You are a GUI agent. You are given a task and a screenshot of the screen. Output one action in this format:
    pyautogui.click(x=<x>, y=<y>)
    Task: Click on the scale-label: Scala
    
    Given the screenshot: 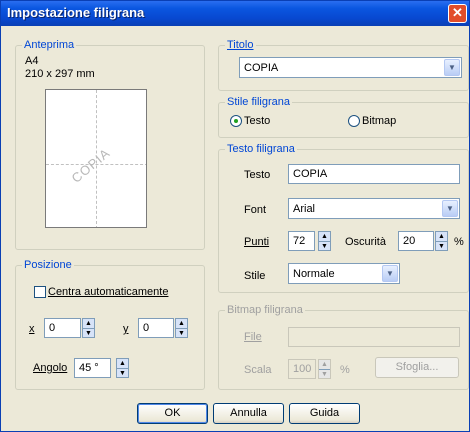 What is the action you would take?
    pyautogui.click(x=258, y=370)
    